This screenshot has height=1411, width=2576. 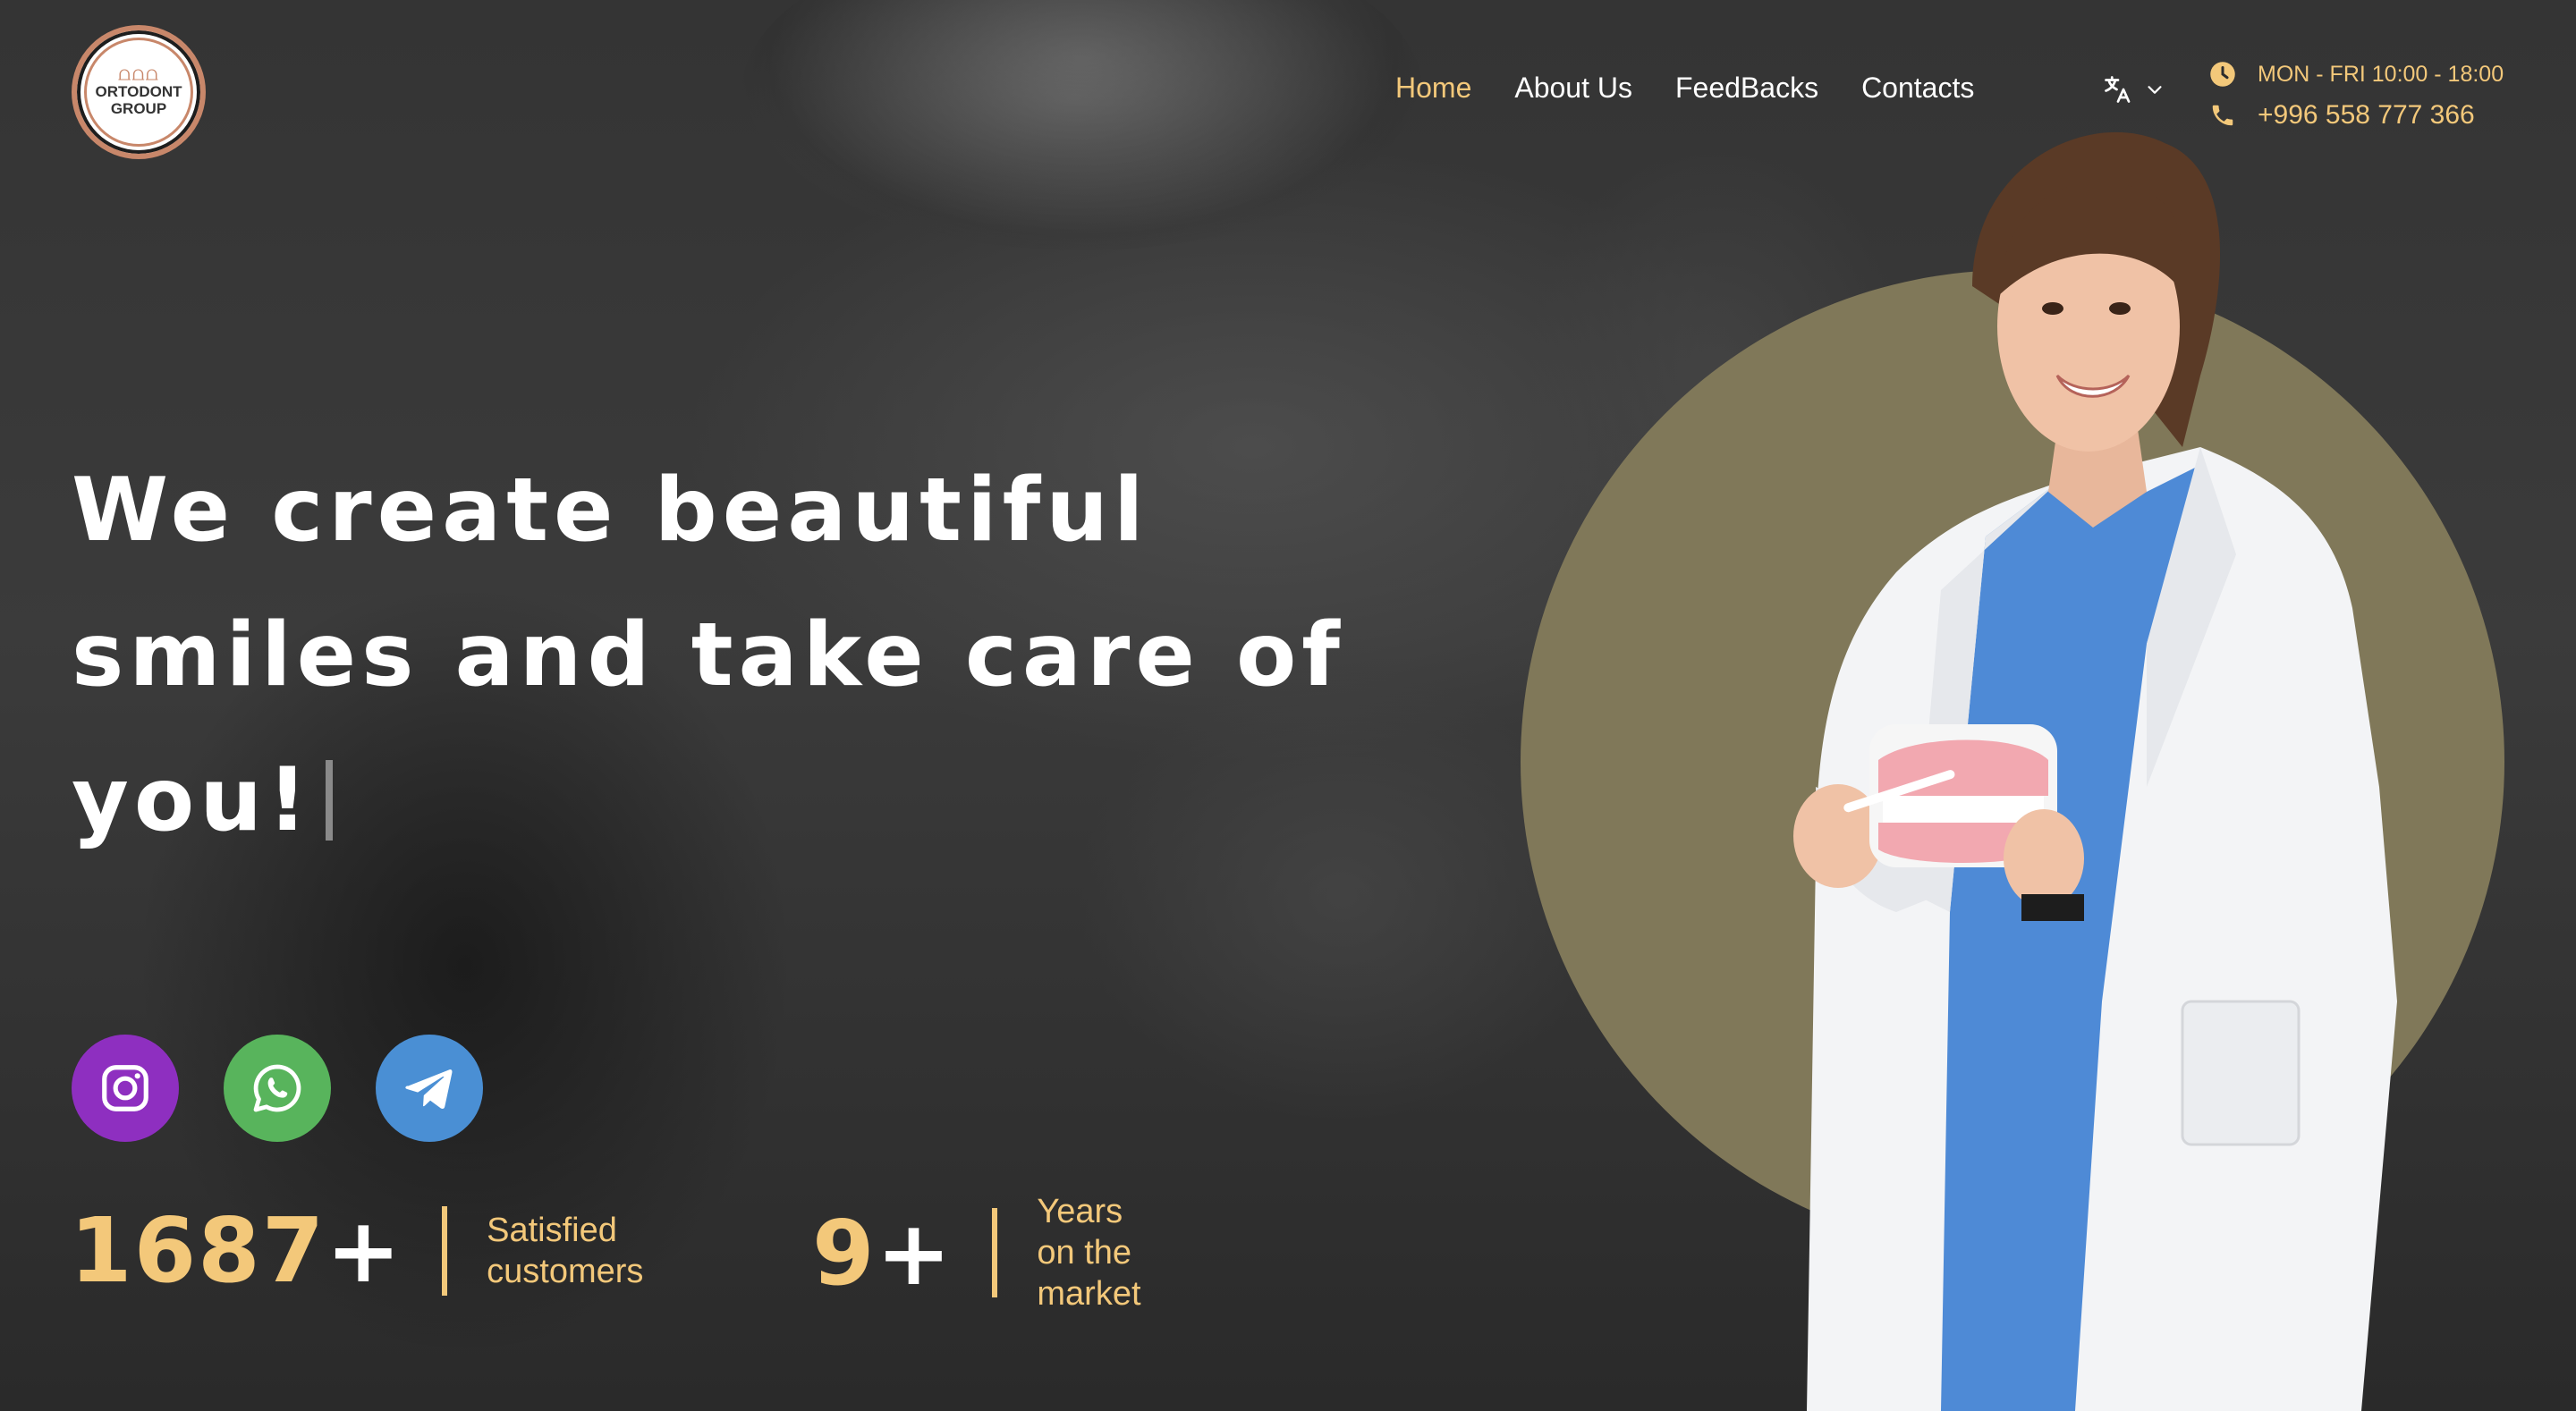 What do you see at coordinates (2118, 90) in the screenshot?
I see `translate-icon` at bounding box center [2118, 90].